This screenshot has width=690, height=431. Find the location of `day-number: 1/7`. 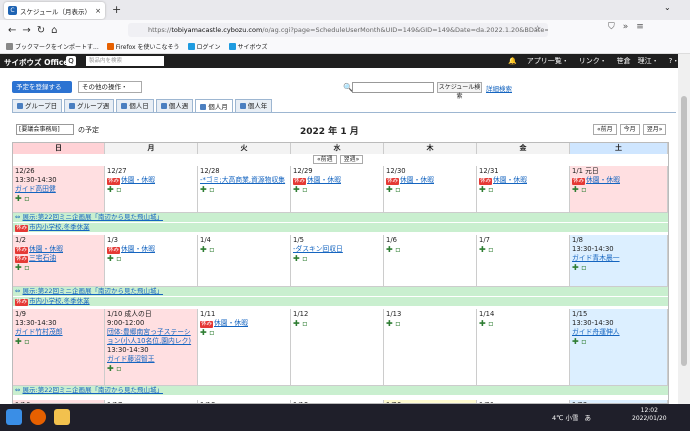

day-number: 1/7 is located at coordinates (523, 240).